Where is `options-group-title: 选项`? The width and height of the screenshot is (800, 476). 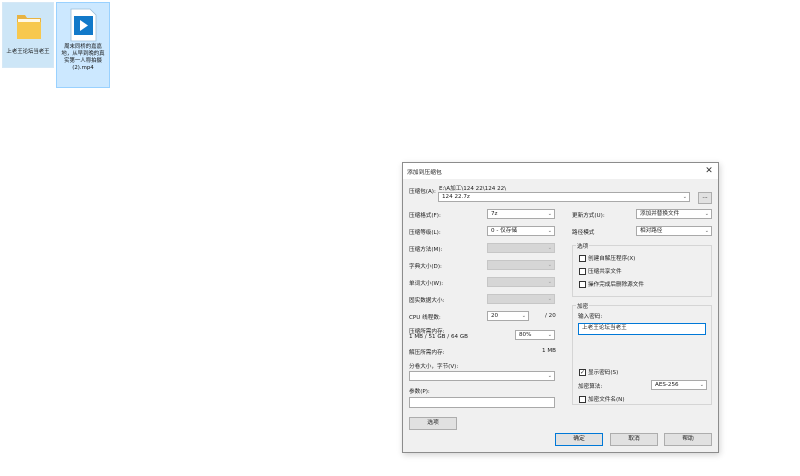
options-group-title: 选项 is located at coordinates (583, 246).